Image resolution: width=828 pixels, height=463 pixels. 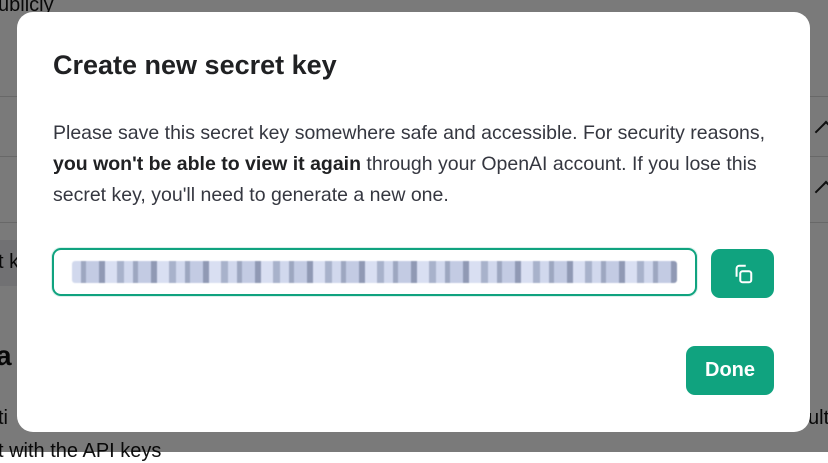 What do you see at coordinates (207, 164) in the screenshot?
I see `description-emphasis: you won't be able to view it again` at bounding box center [207, 164].